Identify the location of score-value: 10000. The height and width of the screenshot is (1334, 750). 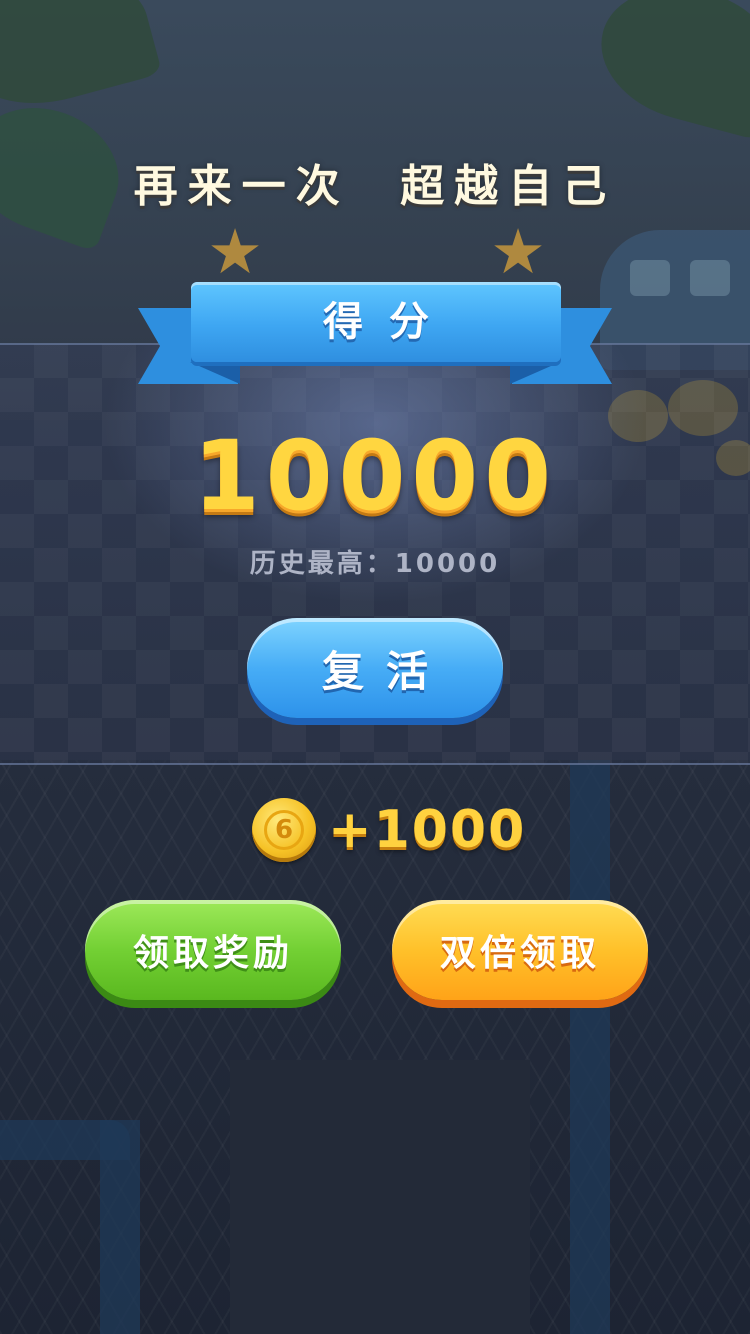
(375, 476).